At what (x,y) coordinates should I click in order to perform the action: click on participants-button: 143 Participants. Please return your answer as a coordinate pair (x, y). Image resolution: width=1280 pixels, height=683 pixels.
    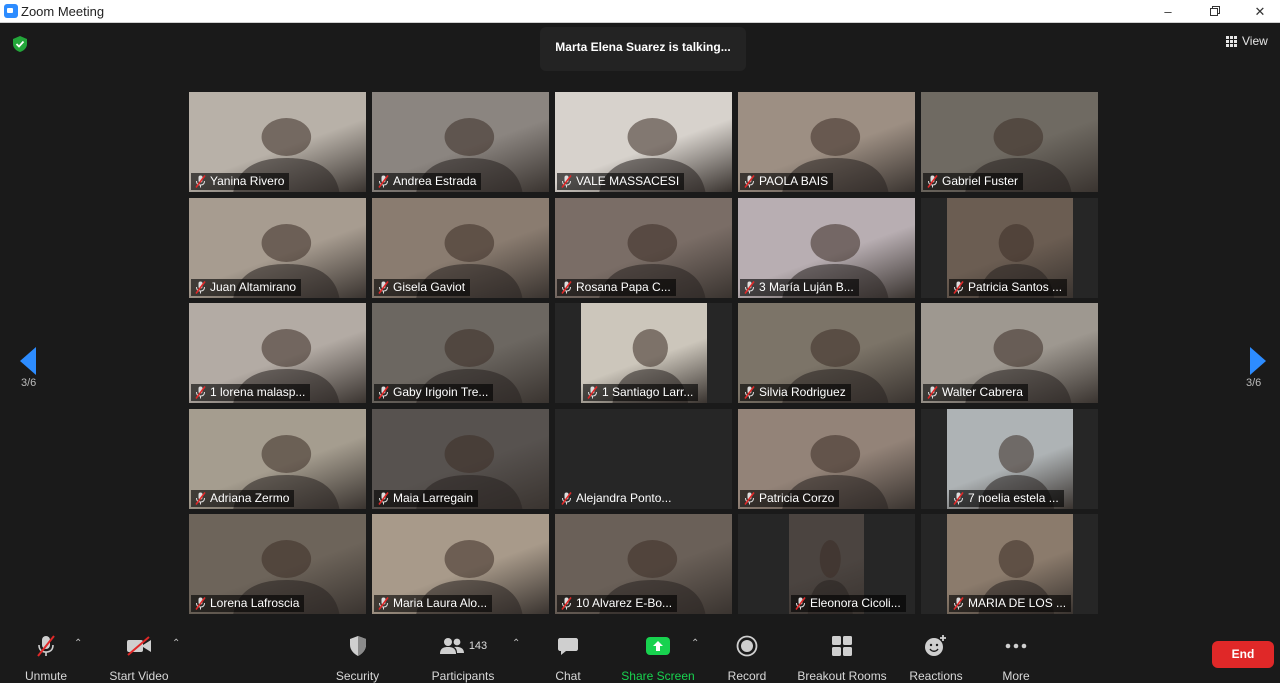
    Looking at the image, I should click on (463, 658).